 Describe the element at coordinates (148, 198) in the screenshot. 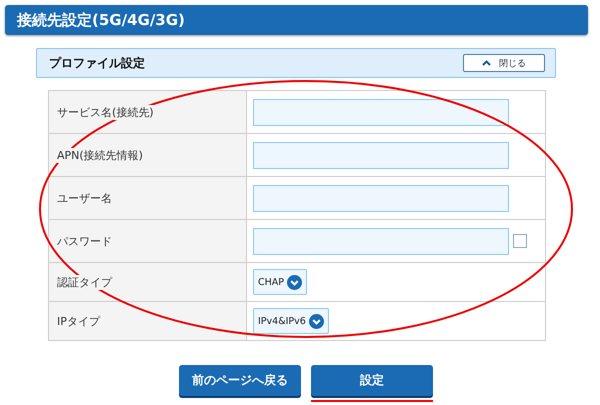

I see `field-label: ユーザー名` at that location.